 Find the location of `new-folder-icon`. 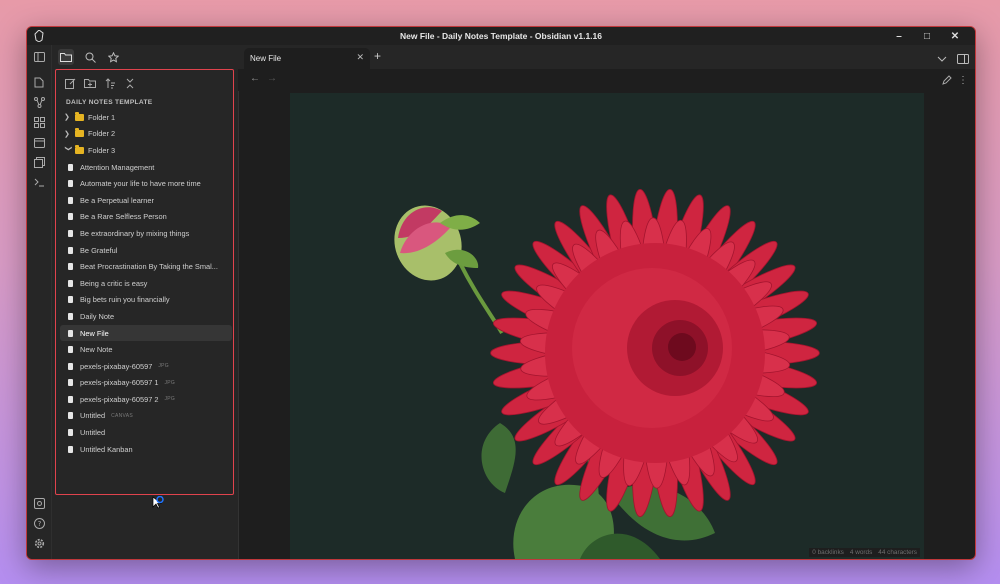

new-folder-icon is located at coordinates (90, 83).